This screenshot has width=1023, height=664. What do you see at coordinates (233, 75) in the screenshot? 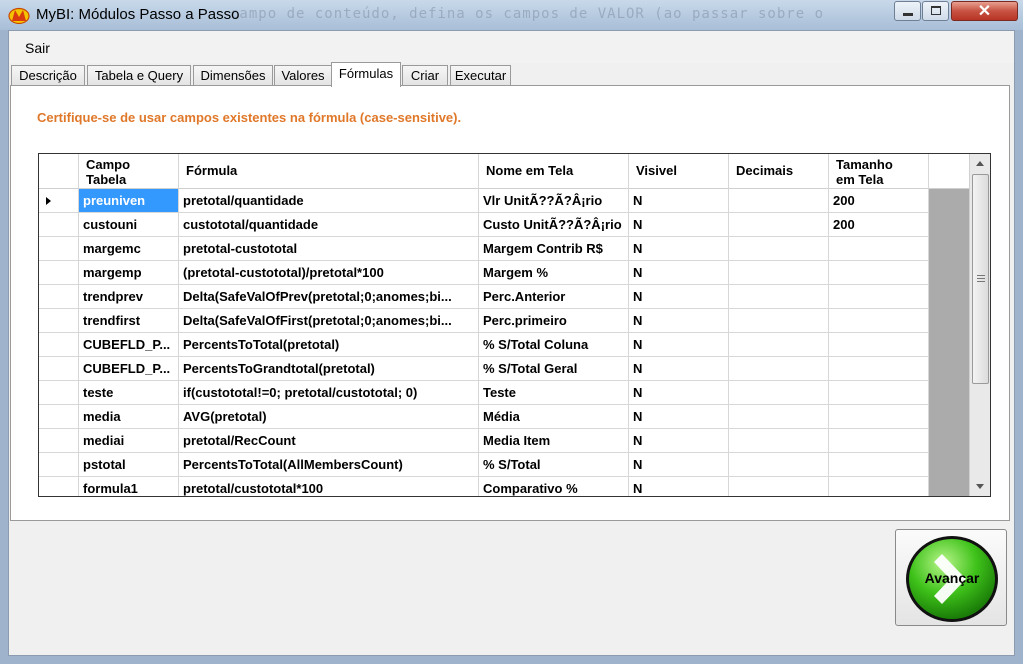
I see `tab-dimensoes: Dimensões` at bounding box center [233, 75].